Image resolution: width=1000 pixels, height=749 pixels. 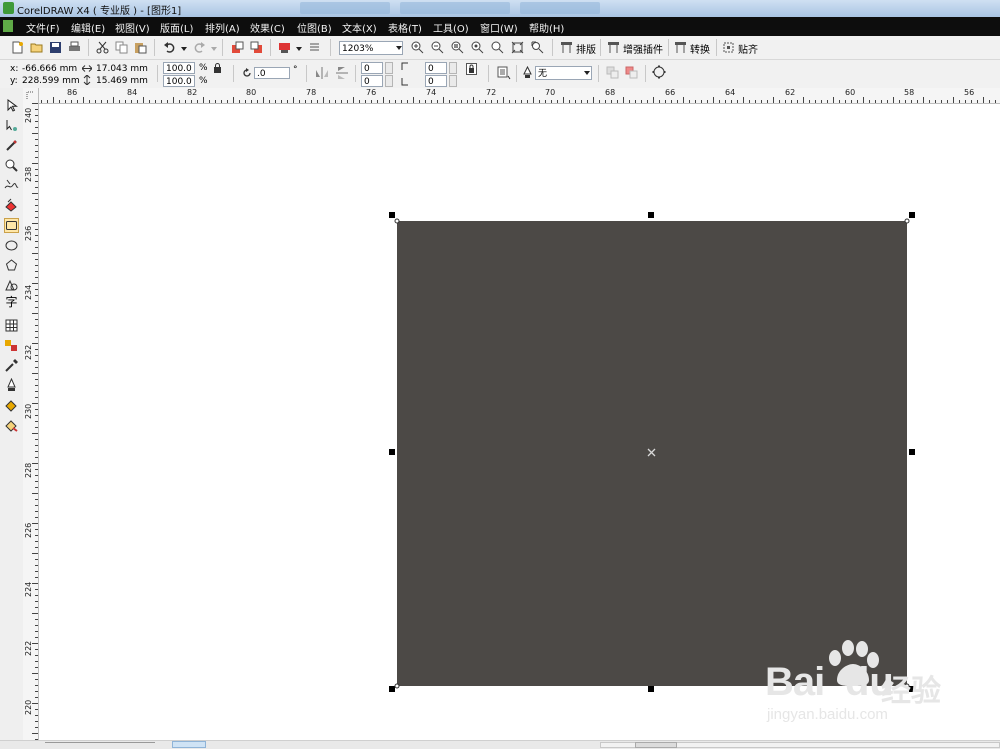 I want to click on menu-window: 窗口(W), so click(x=499, y=27).